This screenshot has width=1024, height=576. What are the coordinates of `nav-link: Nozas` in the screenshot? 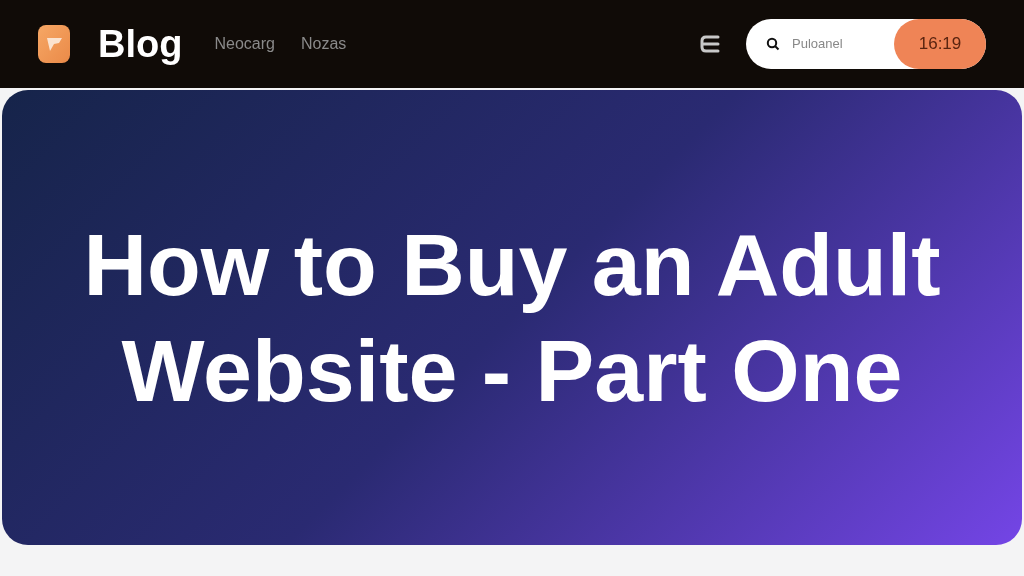 It's located at (323, 44).